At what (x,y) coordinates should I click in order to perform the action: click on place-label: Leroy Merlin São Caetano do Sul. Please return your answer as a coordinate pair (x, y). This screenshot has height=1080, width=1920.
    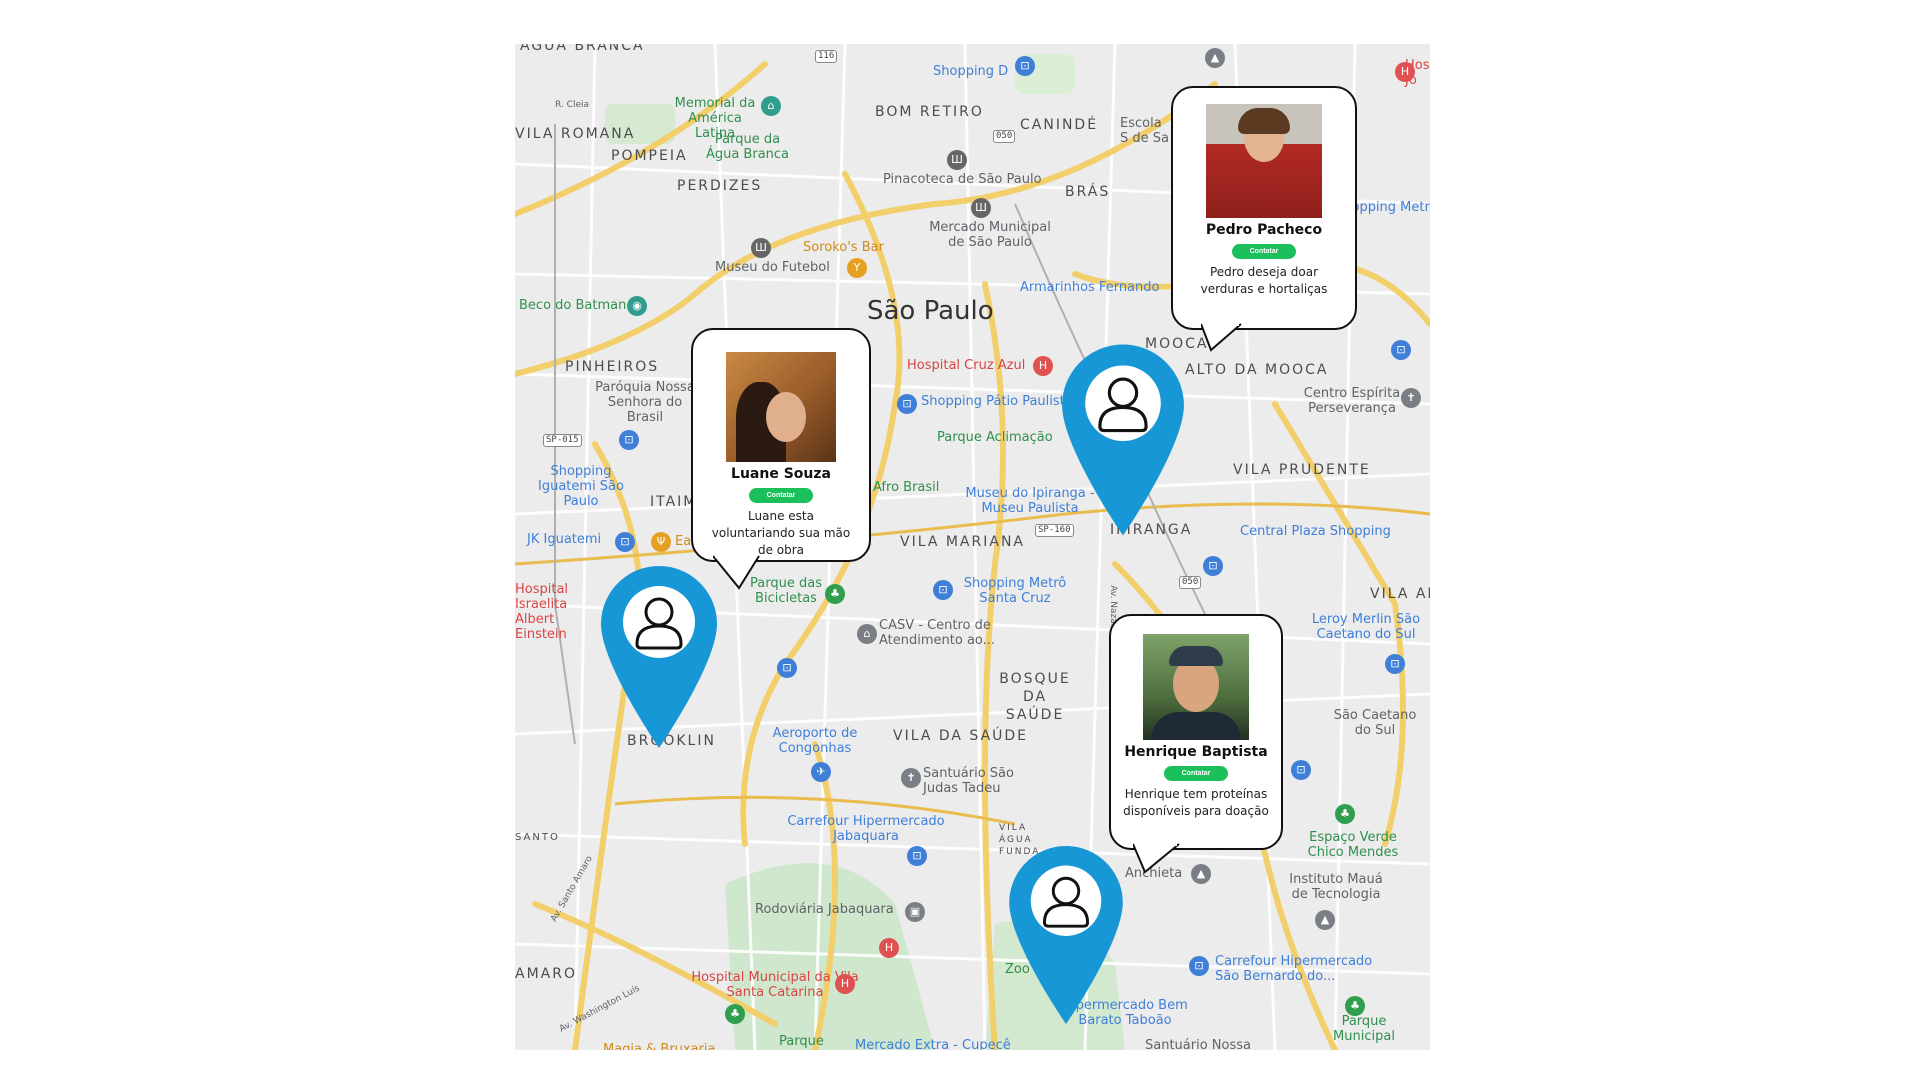
    Looking at the image, I should click on (1366, 627).